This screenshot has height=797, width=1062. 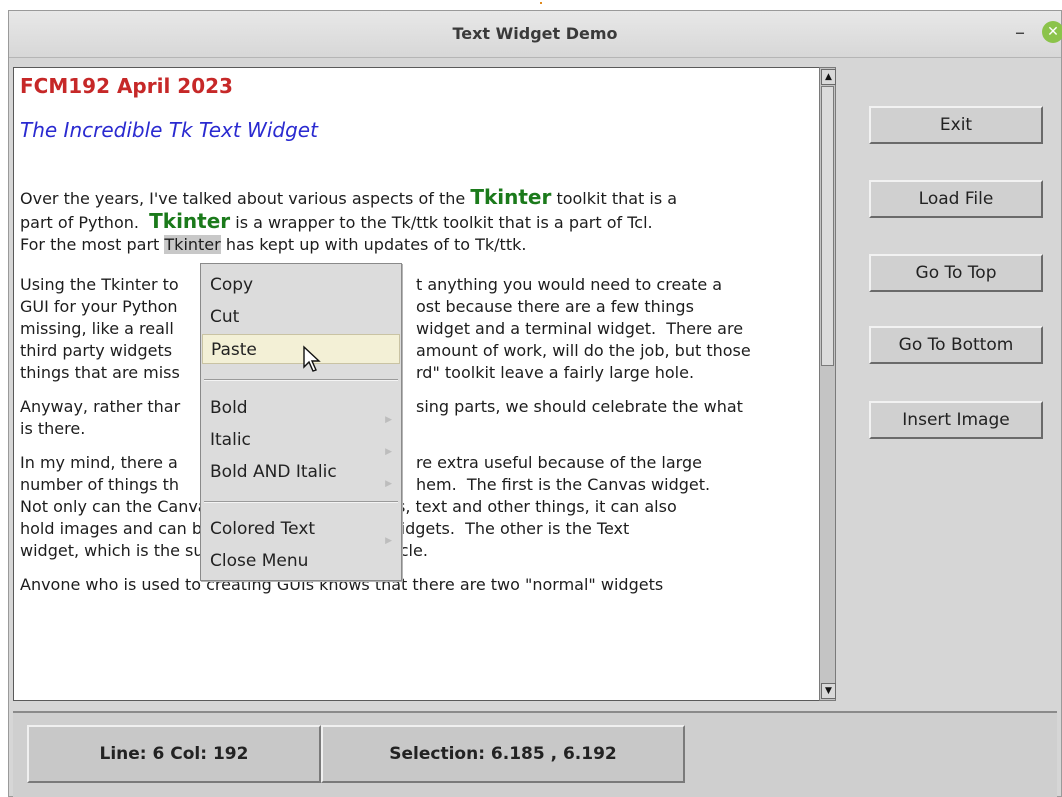 What do you see at coordinates (559, 462) in the screenshot?
I see `text-run: re extra useful because of the large` at bounding box center [559, 462].